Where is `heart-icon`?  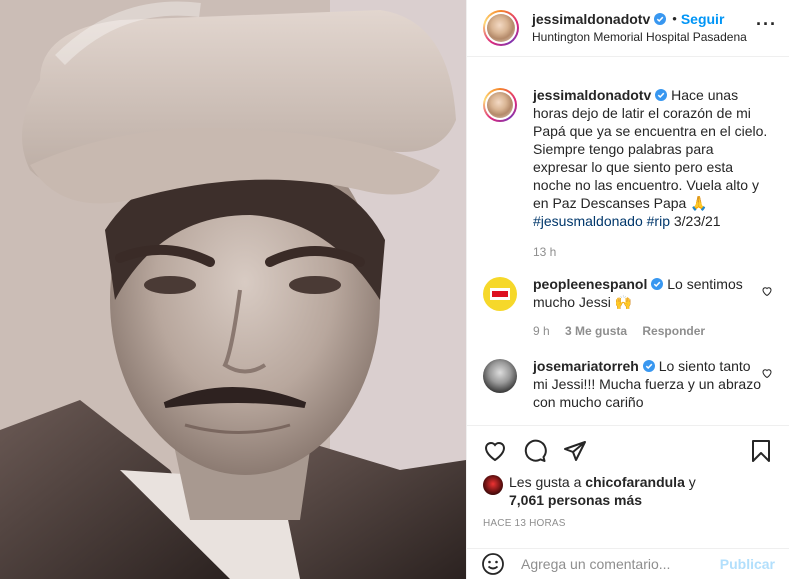 heart-icon is located at coordinates (495, 451).